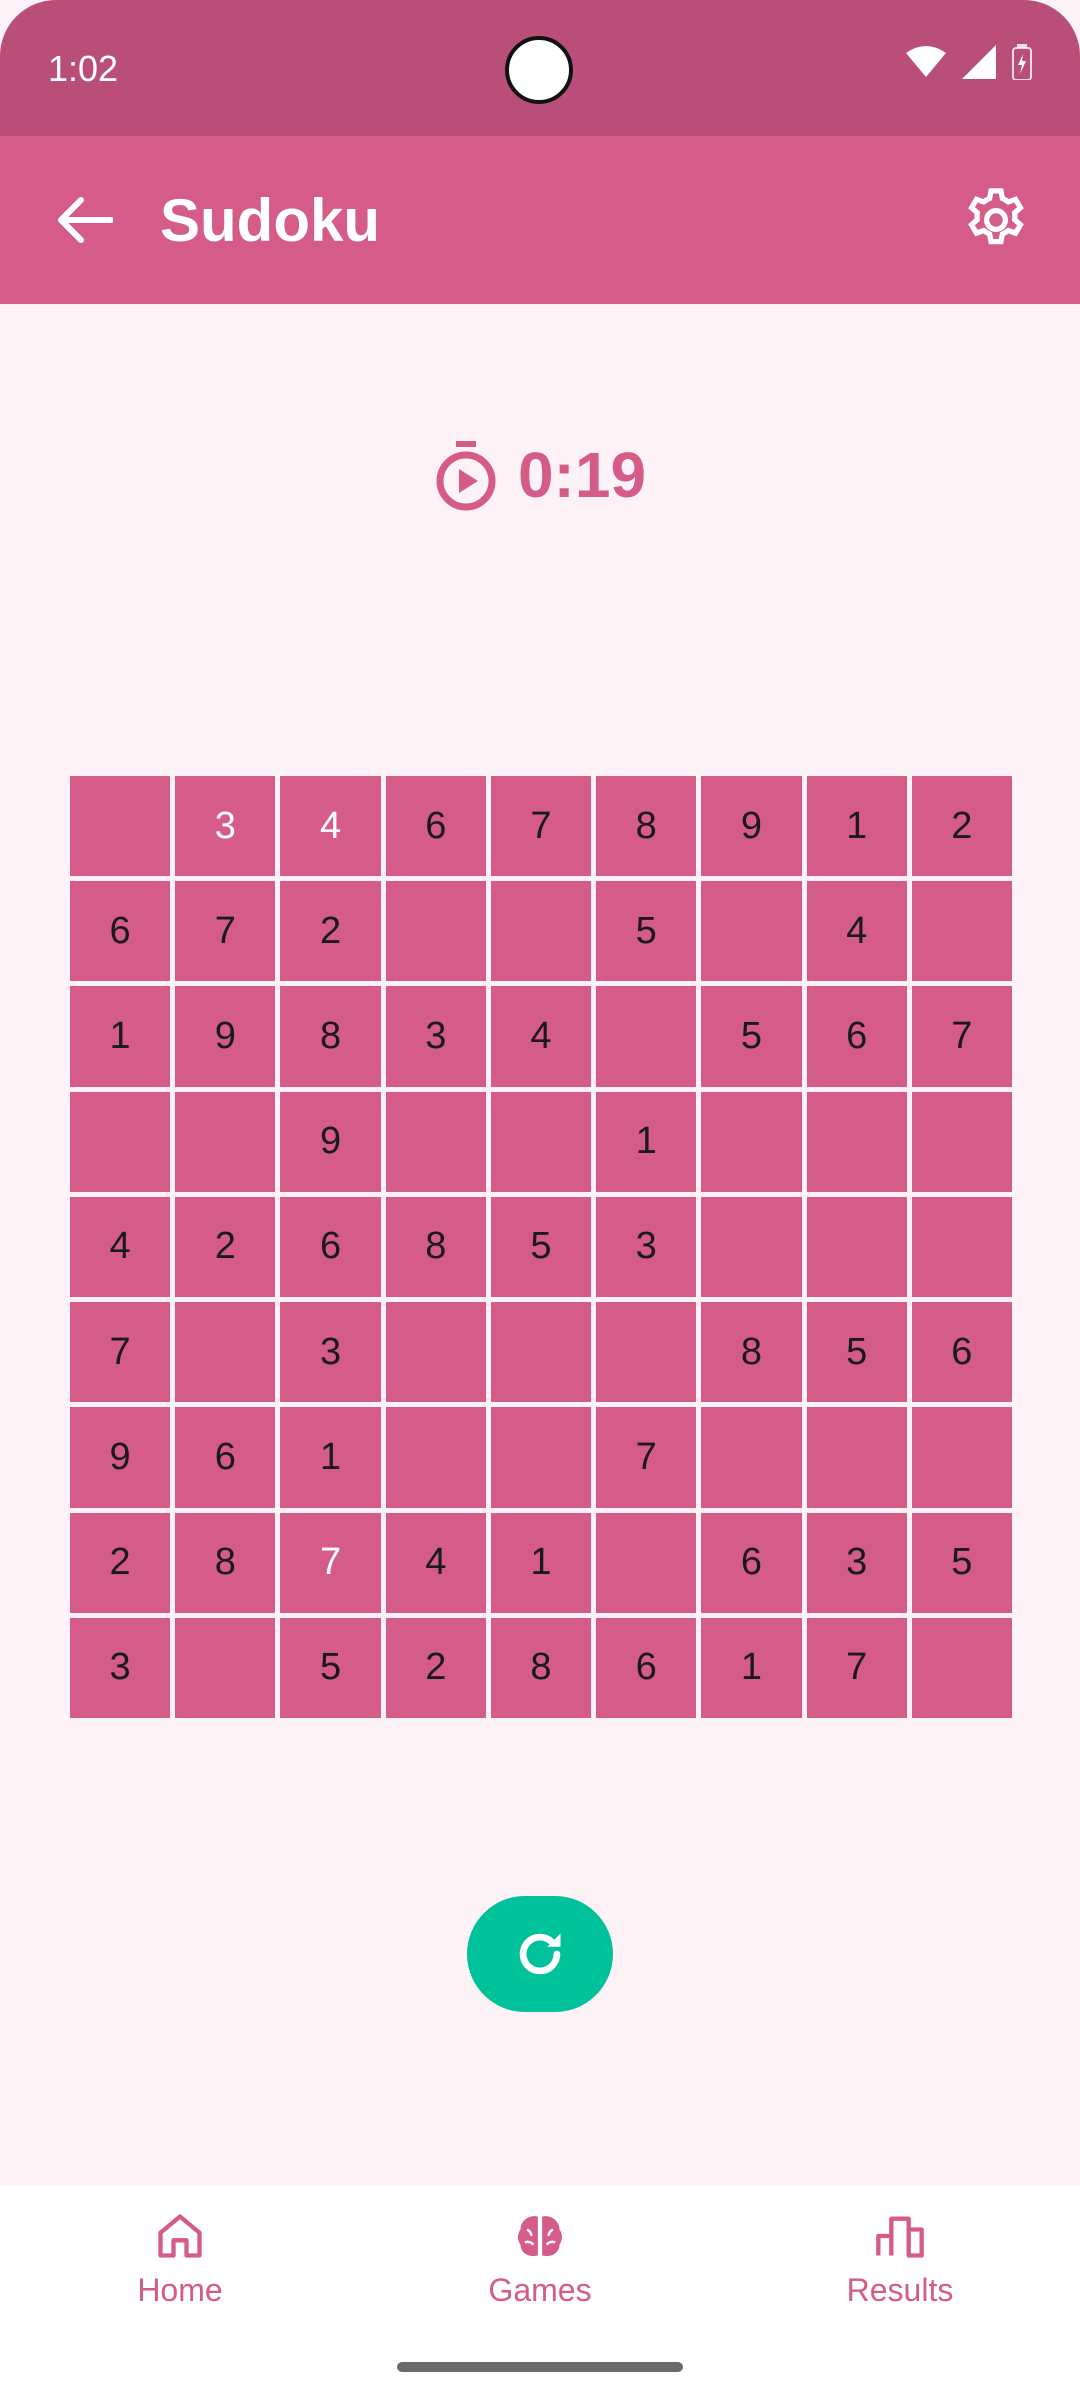 Image resolution: width=1080 pixels, height=2400 pixels. I want to click on wifi-icon, so click(926, 61).